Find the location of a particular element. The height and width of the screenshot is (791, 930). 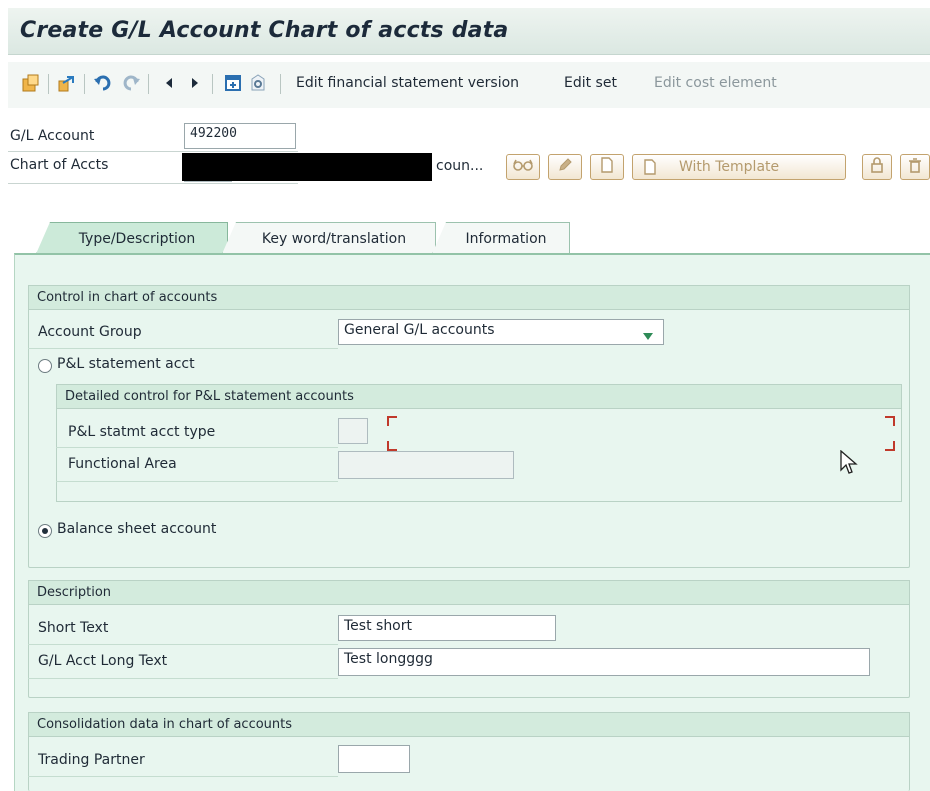

previous-icon is located at coordinates (169, 83).